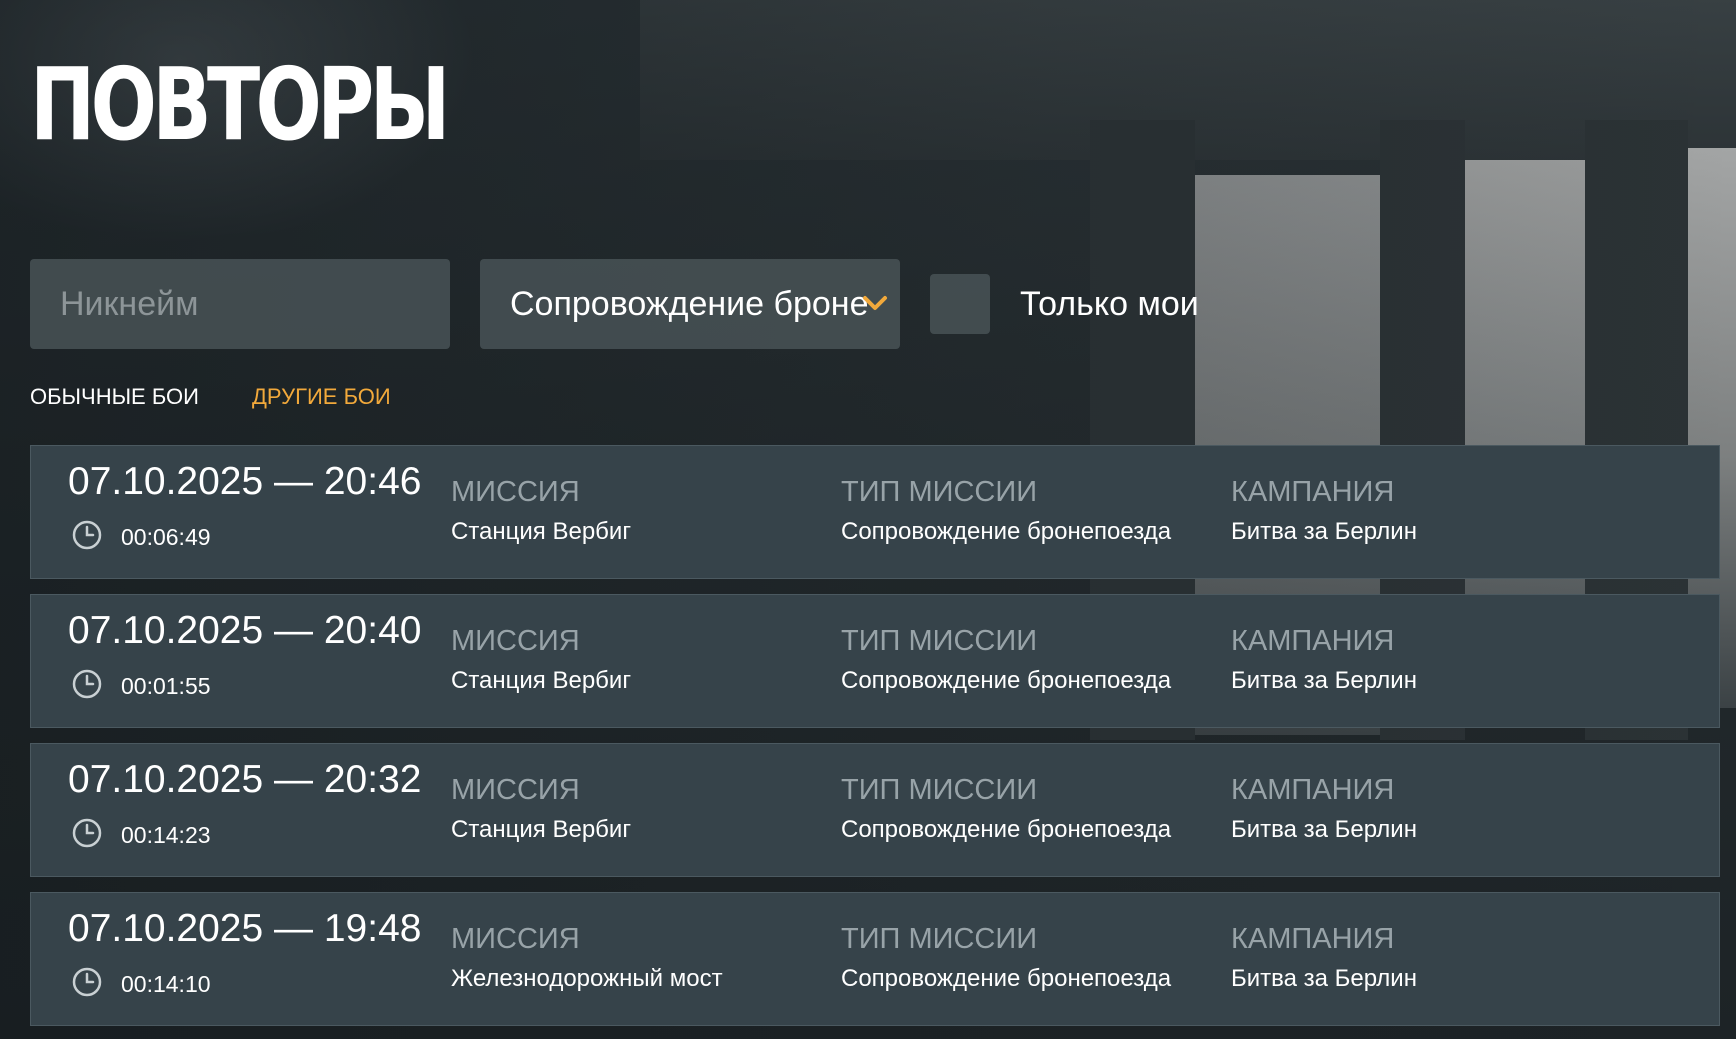 This screenshot has width=1736, height=1039. I want to click on page-title: ПОВТОРЫ, so click(240, 104).